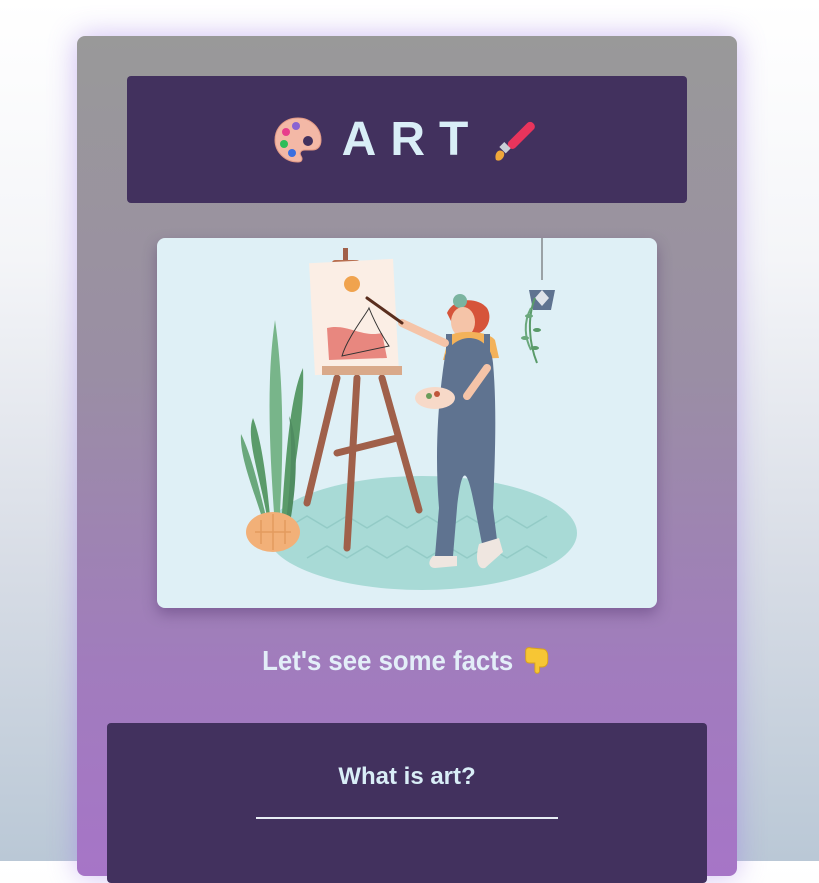 This screenshot has height=883, width=819. Describe the element at coordinates (412, 139) in the screenshot. I see `page-title: ART` at that location.